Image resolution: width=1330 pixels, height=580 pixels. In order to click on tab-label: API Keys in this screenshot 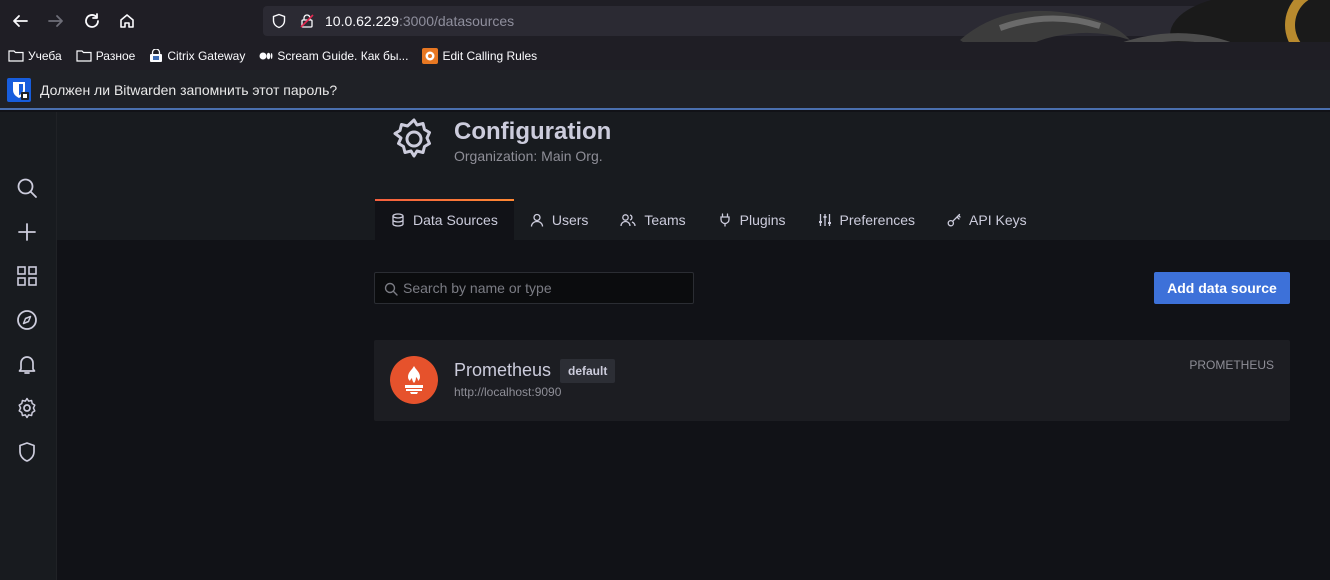, I will do `click(998, 219)`.